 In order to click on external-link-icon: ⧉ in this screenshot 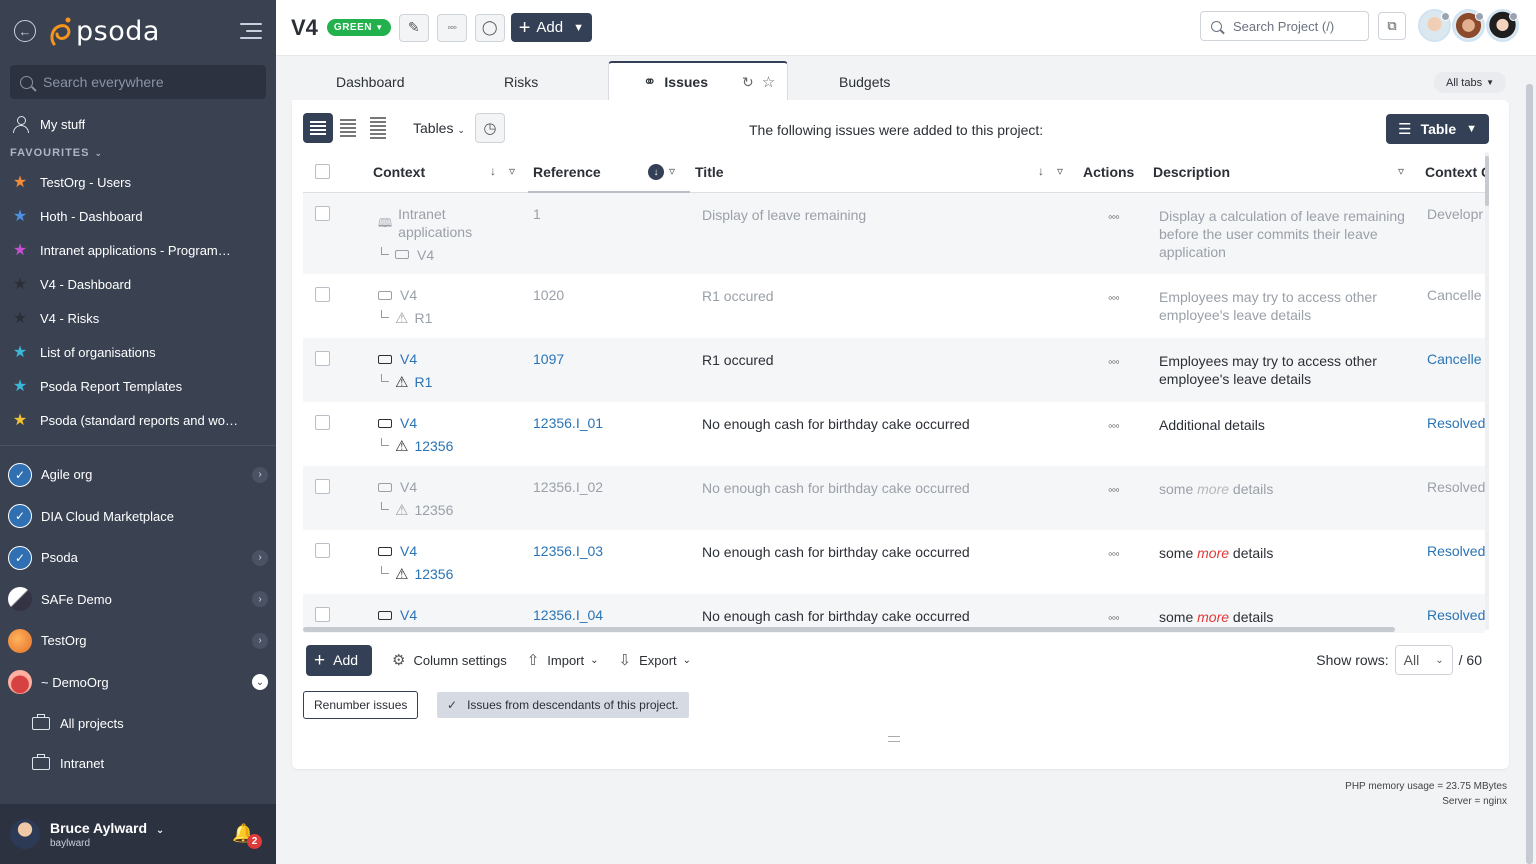, I will do `click(1392, 26)`.